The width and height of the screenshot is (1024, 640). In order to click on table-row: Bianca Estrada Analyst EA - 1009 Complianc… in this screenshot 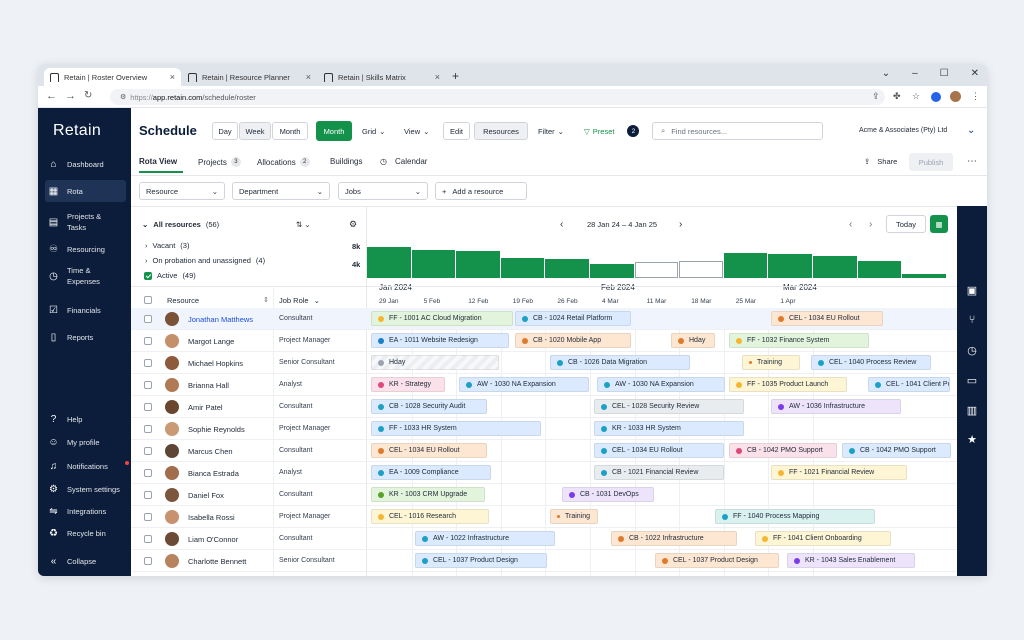, I will do `click(544, 473)`.